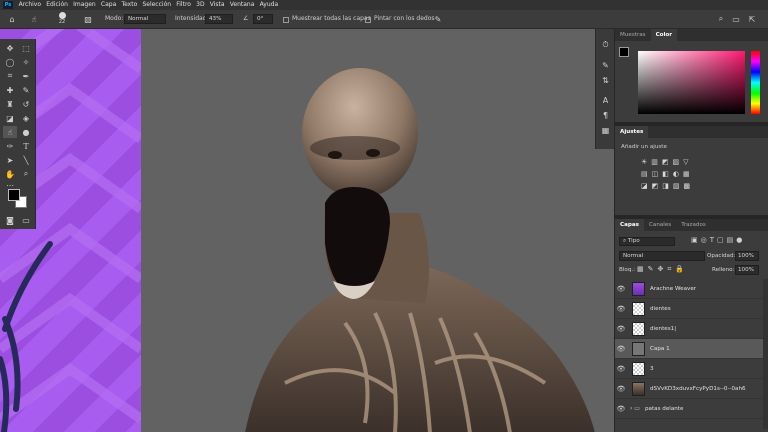 This screenshot has width=768, height=432. Describe the element at coordinates (26, 104) in the screenshot. I see `history-brush-icon: ↺` at that location.